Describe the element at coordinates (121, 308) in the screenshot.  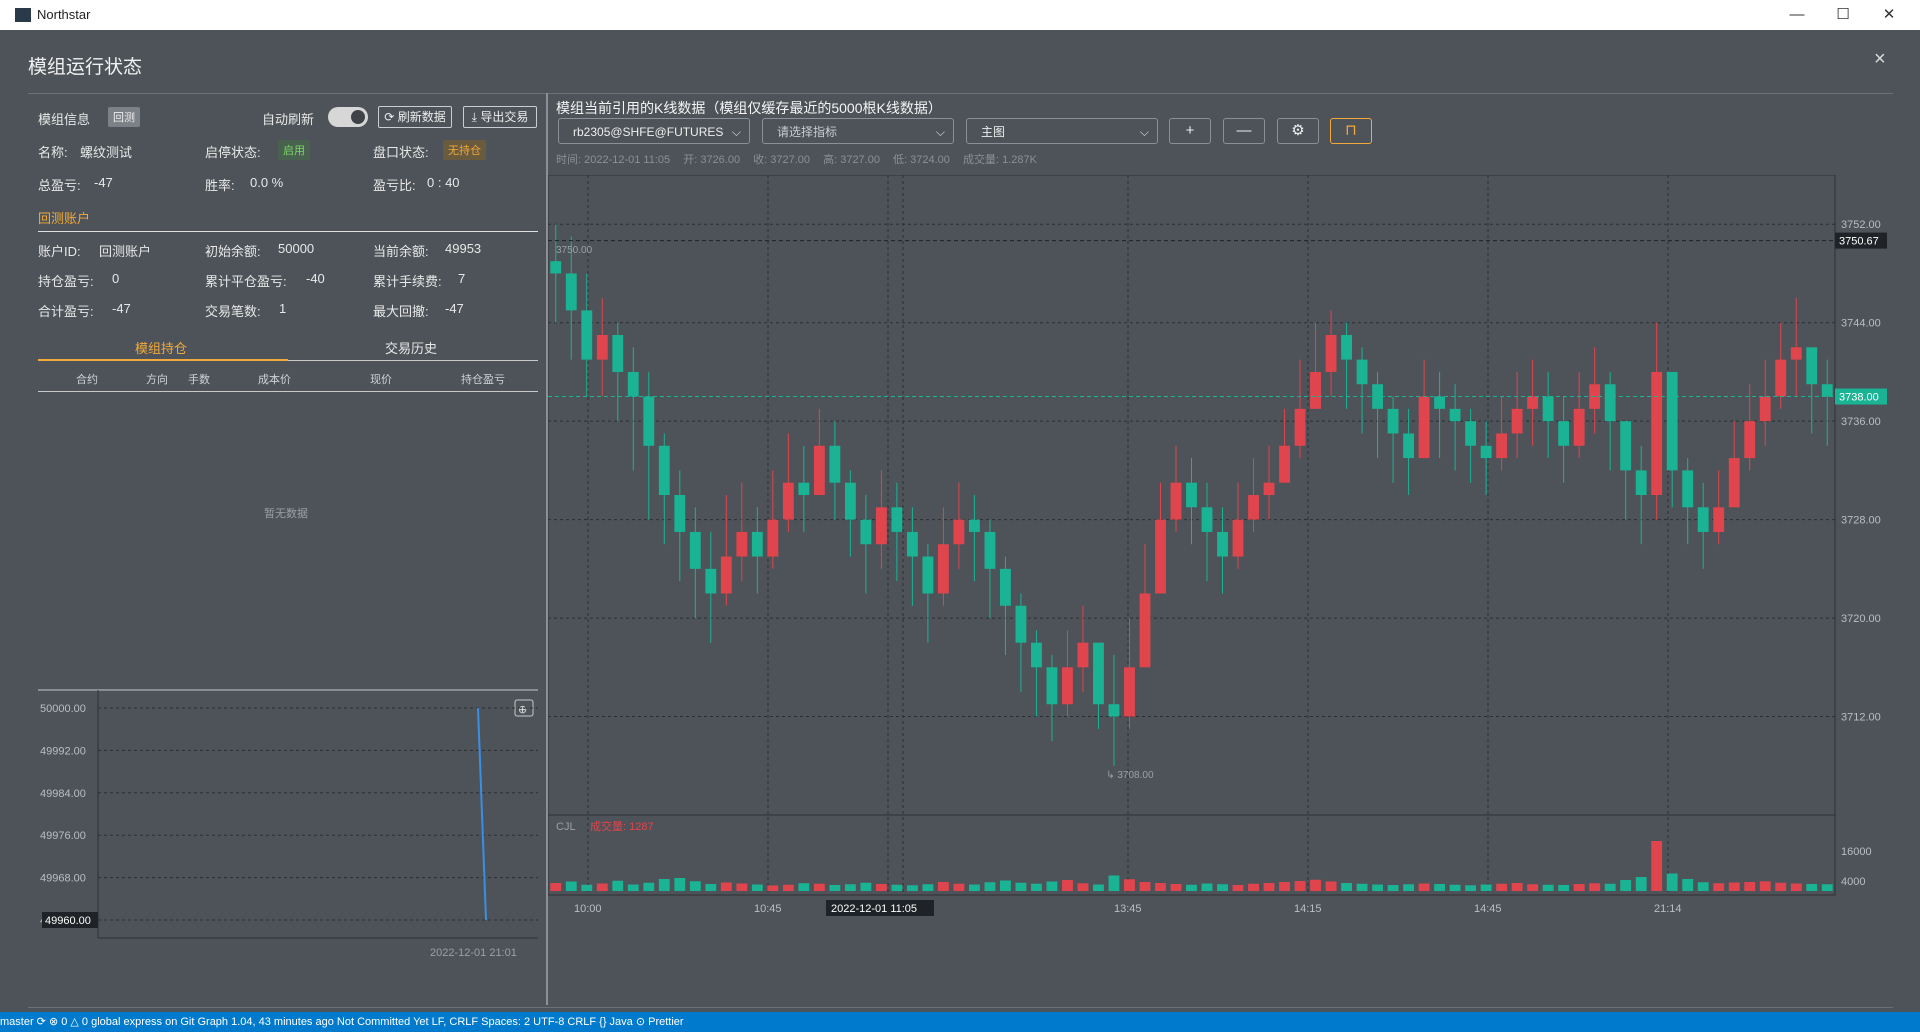
I see `sum-pnl-value: -47` at that location.